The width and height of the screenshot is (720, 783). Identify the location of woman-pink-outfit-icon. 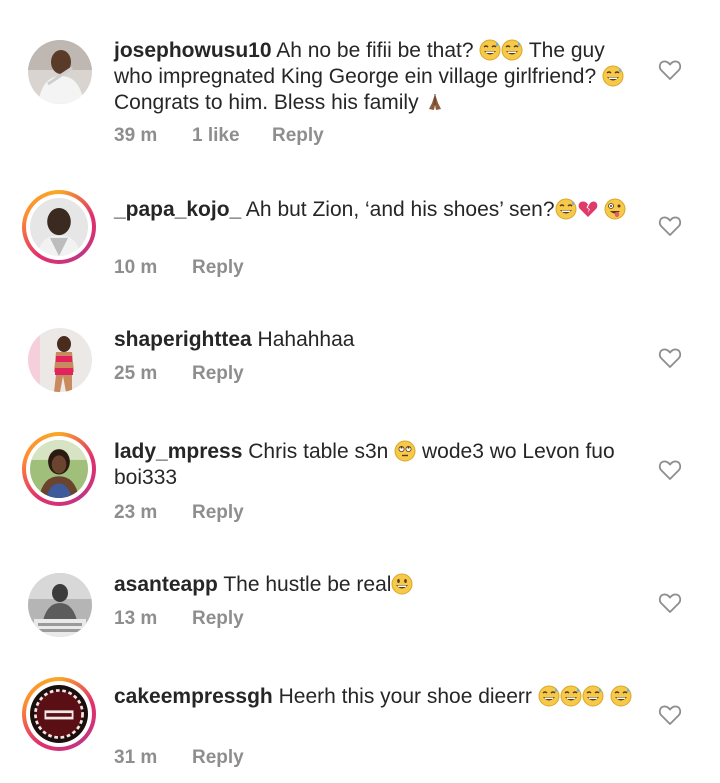
(60, 360).